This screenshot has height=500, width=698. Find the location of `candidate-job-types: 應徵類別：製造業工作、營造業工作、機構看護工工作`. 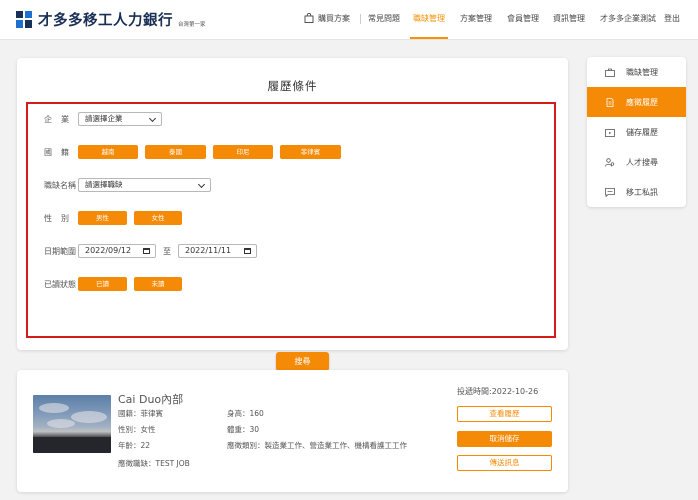

candidate-job-types: 應徵類別：製造業工作、營造業工作、機構看護工工作 is located at coordinates (317, 445).